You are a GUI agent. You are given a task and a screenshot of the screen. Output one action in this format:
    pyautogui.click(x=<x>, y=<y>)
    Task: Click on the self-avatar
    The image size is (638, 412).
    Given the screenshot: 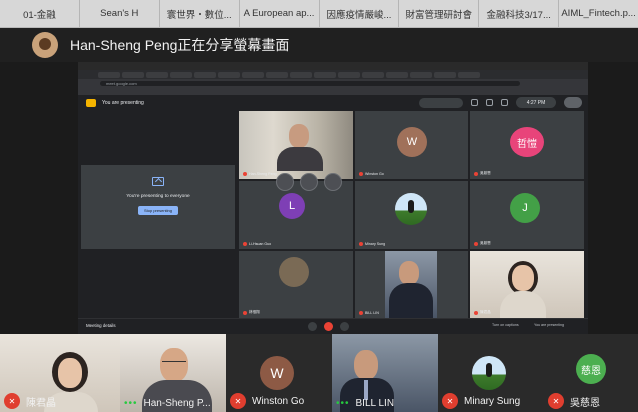 What is the action you would take?
    pyautogui.click(x=573, y=102)
    